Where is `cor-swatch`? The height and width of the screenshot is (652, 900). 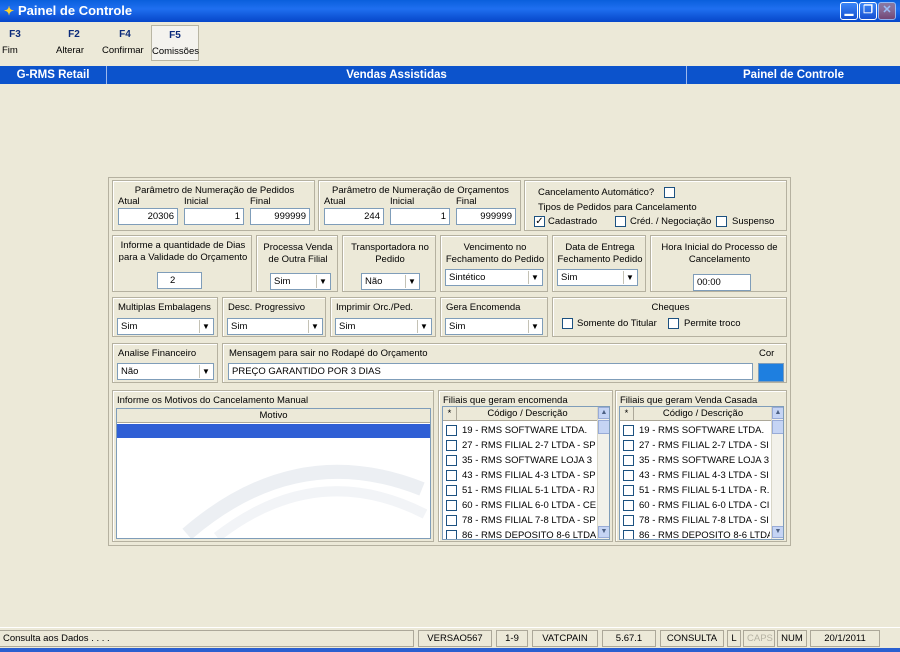 cor-swatch is located at coordinates (771, 372).